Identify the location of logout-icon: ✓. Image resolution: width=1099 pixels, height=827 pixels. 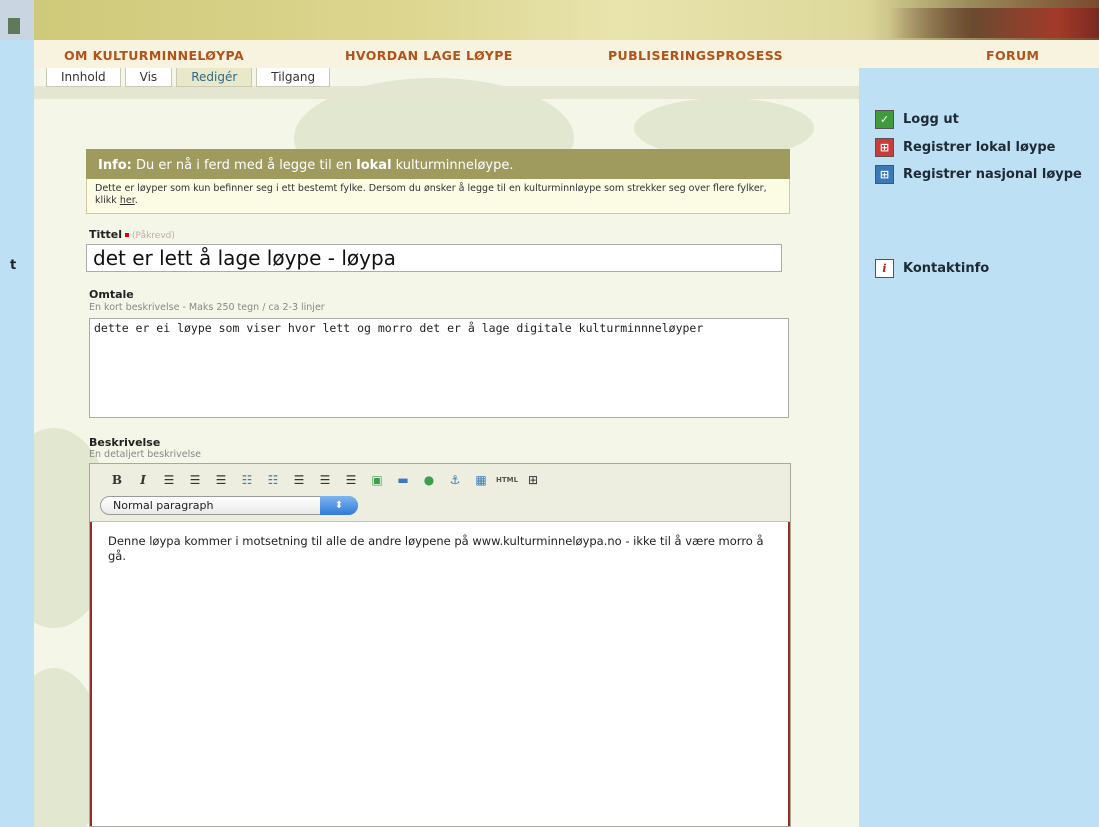
(884, 119).